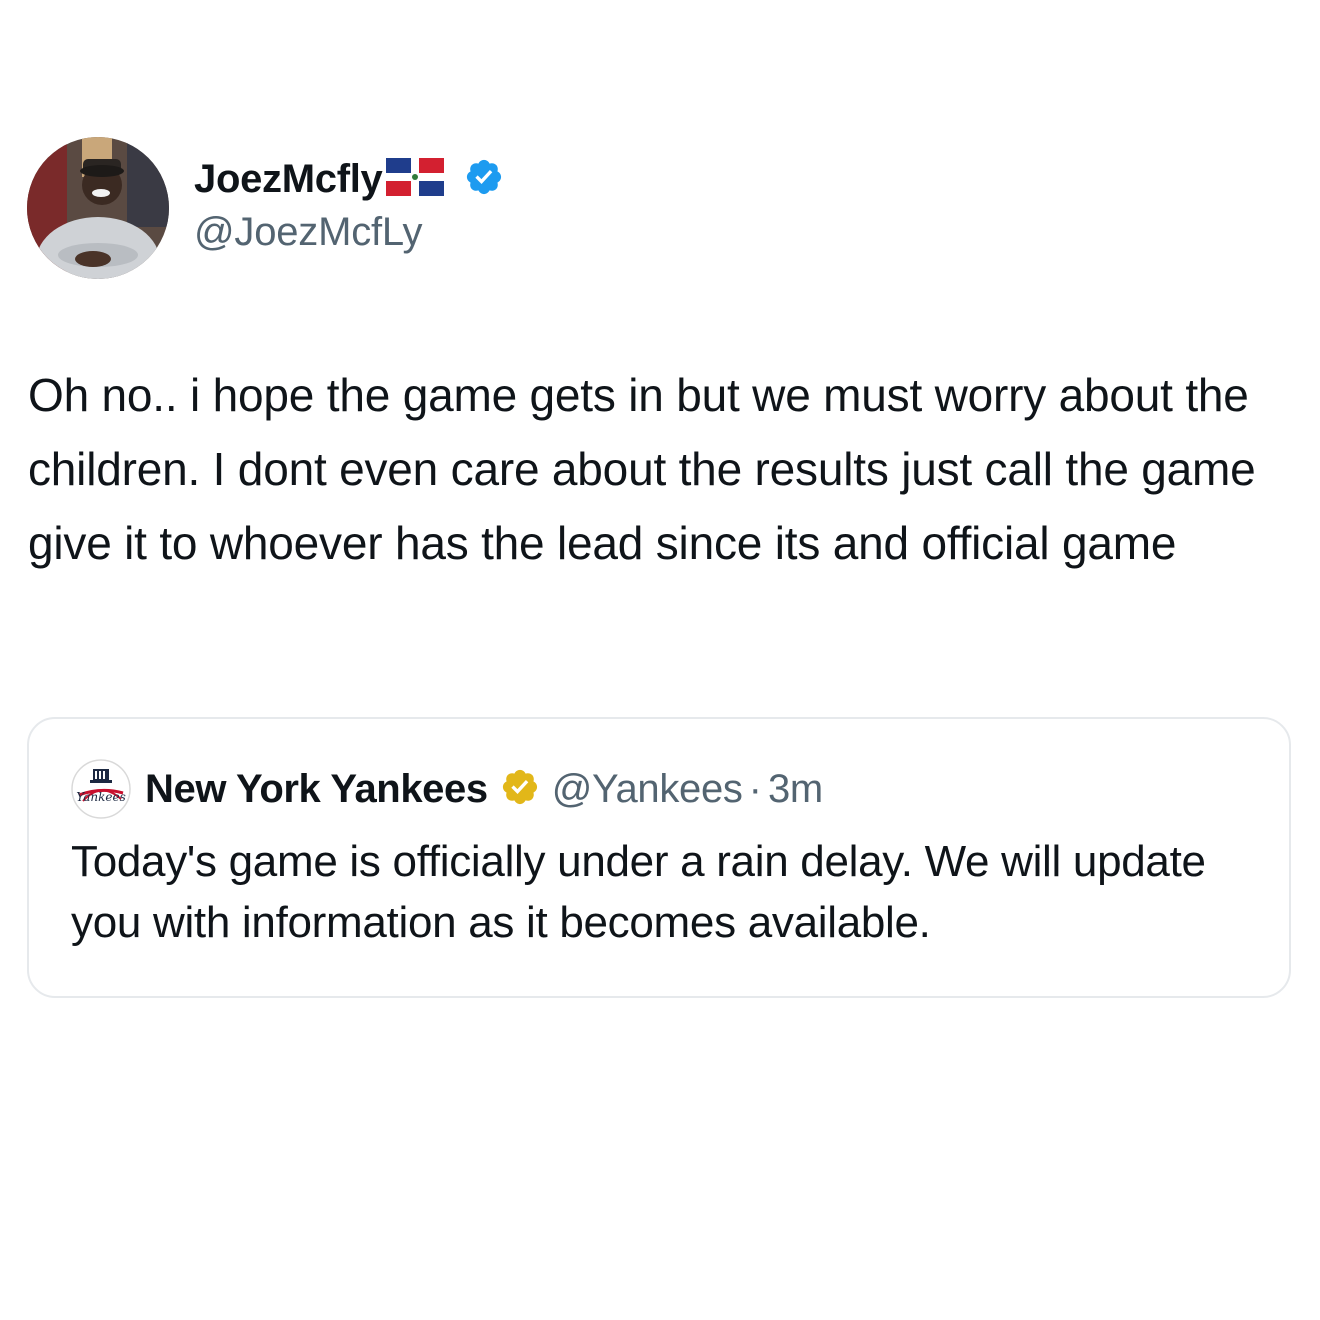  Describe the element at coordinates (101, 797) in the screenshot. I see `svg-text: Yankees` at that location.